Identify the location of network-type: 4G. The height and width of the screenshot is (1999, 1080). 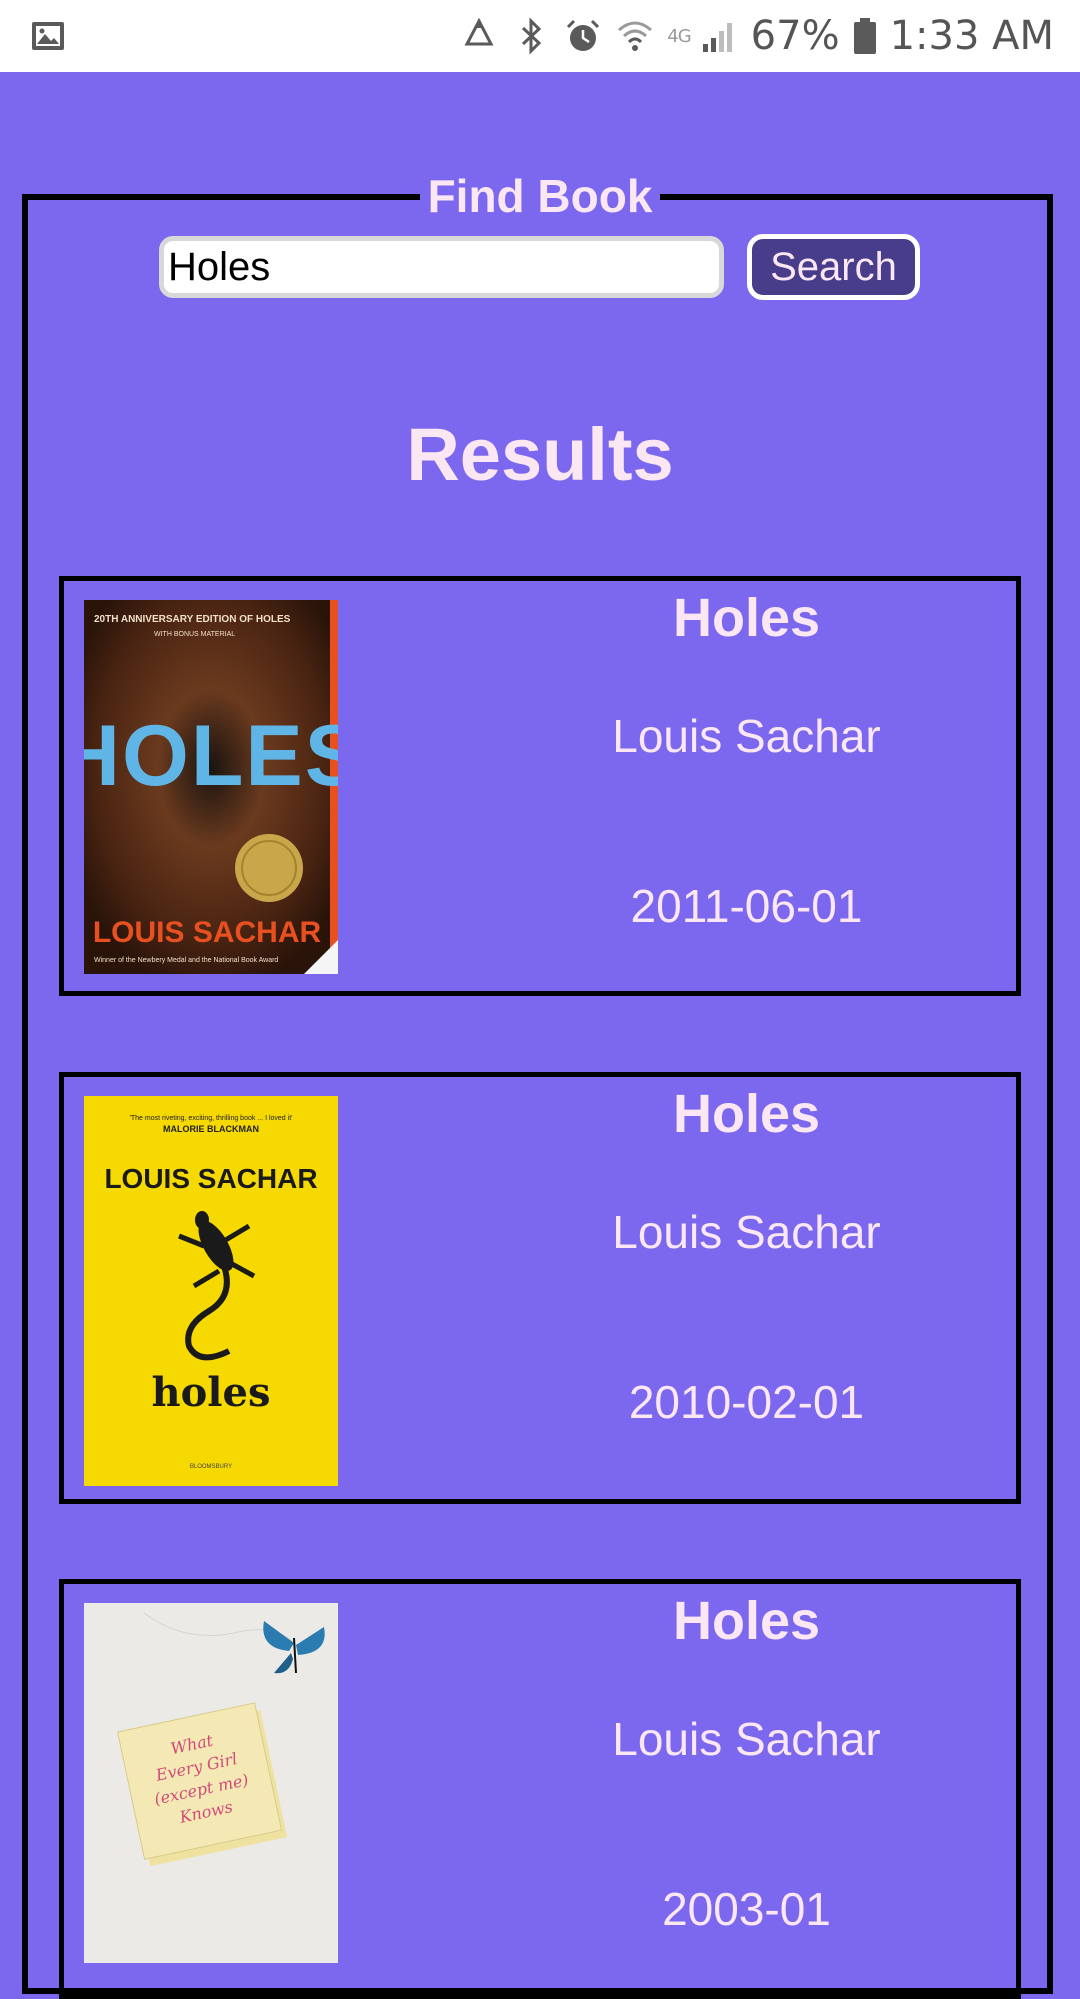
(679, 36).